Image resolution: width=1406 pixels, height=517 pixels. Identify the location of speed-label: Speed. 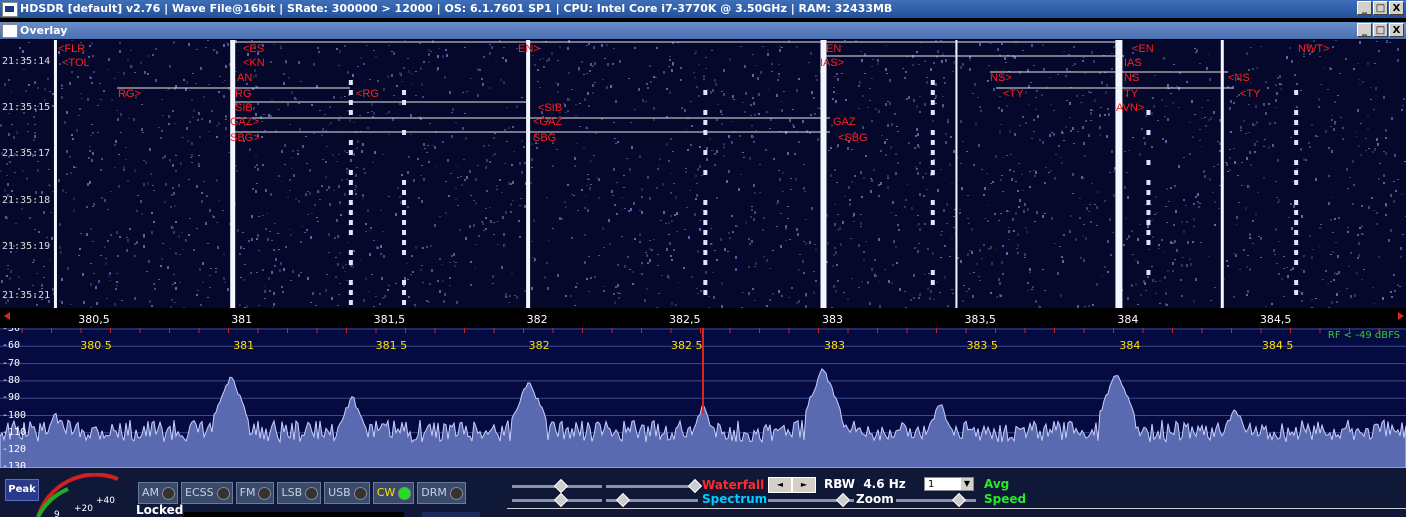
(1005, 499).